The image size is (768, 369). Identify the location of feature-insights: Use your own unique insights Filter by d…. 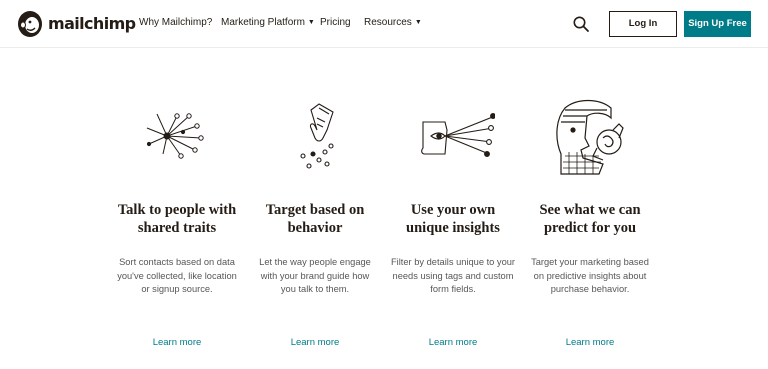
(453, 221).